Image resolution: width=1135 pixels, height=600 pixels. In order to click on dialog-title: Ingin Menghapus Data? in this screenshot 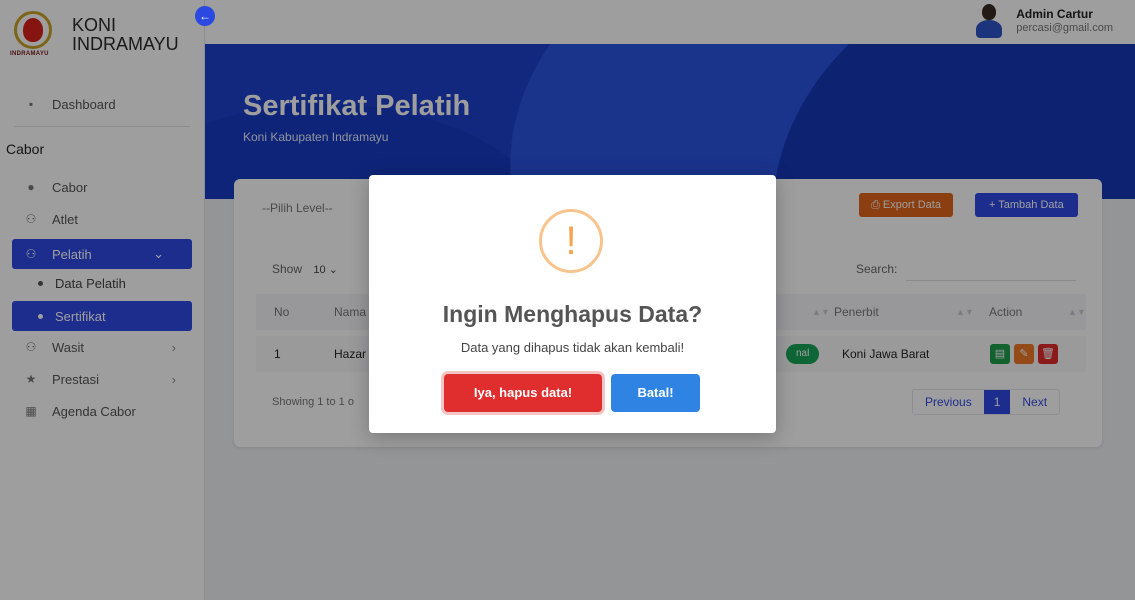, I will do `click(572, 314)`.